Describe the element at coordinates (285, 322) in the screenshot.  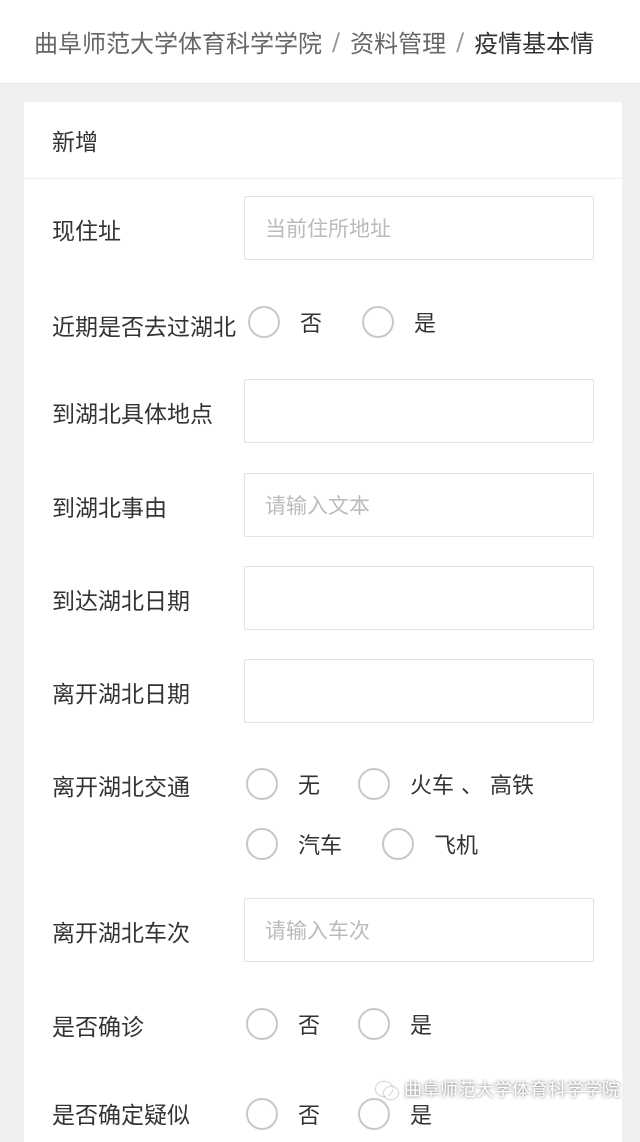
I see `been-hubei-option-no: 否` at that location.